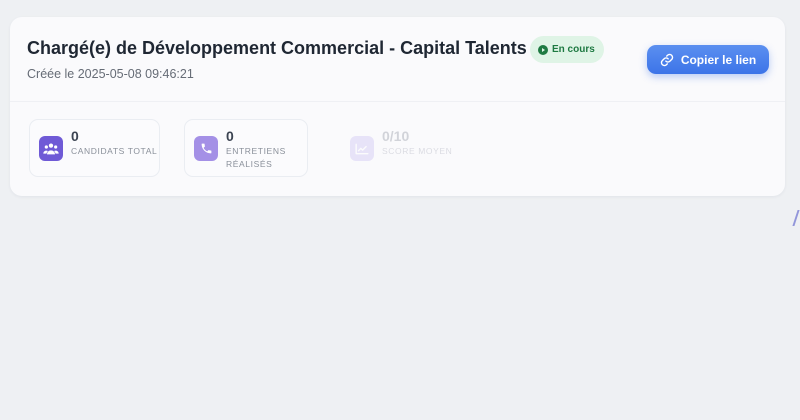  Describe the element at coordinates (206, 148) in the screenshot. I see `phone-icon` at that location.